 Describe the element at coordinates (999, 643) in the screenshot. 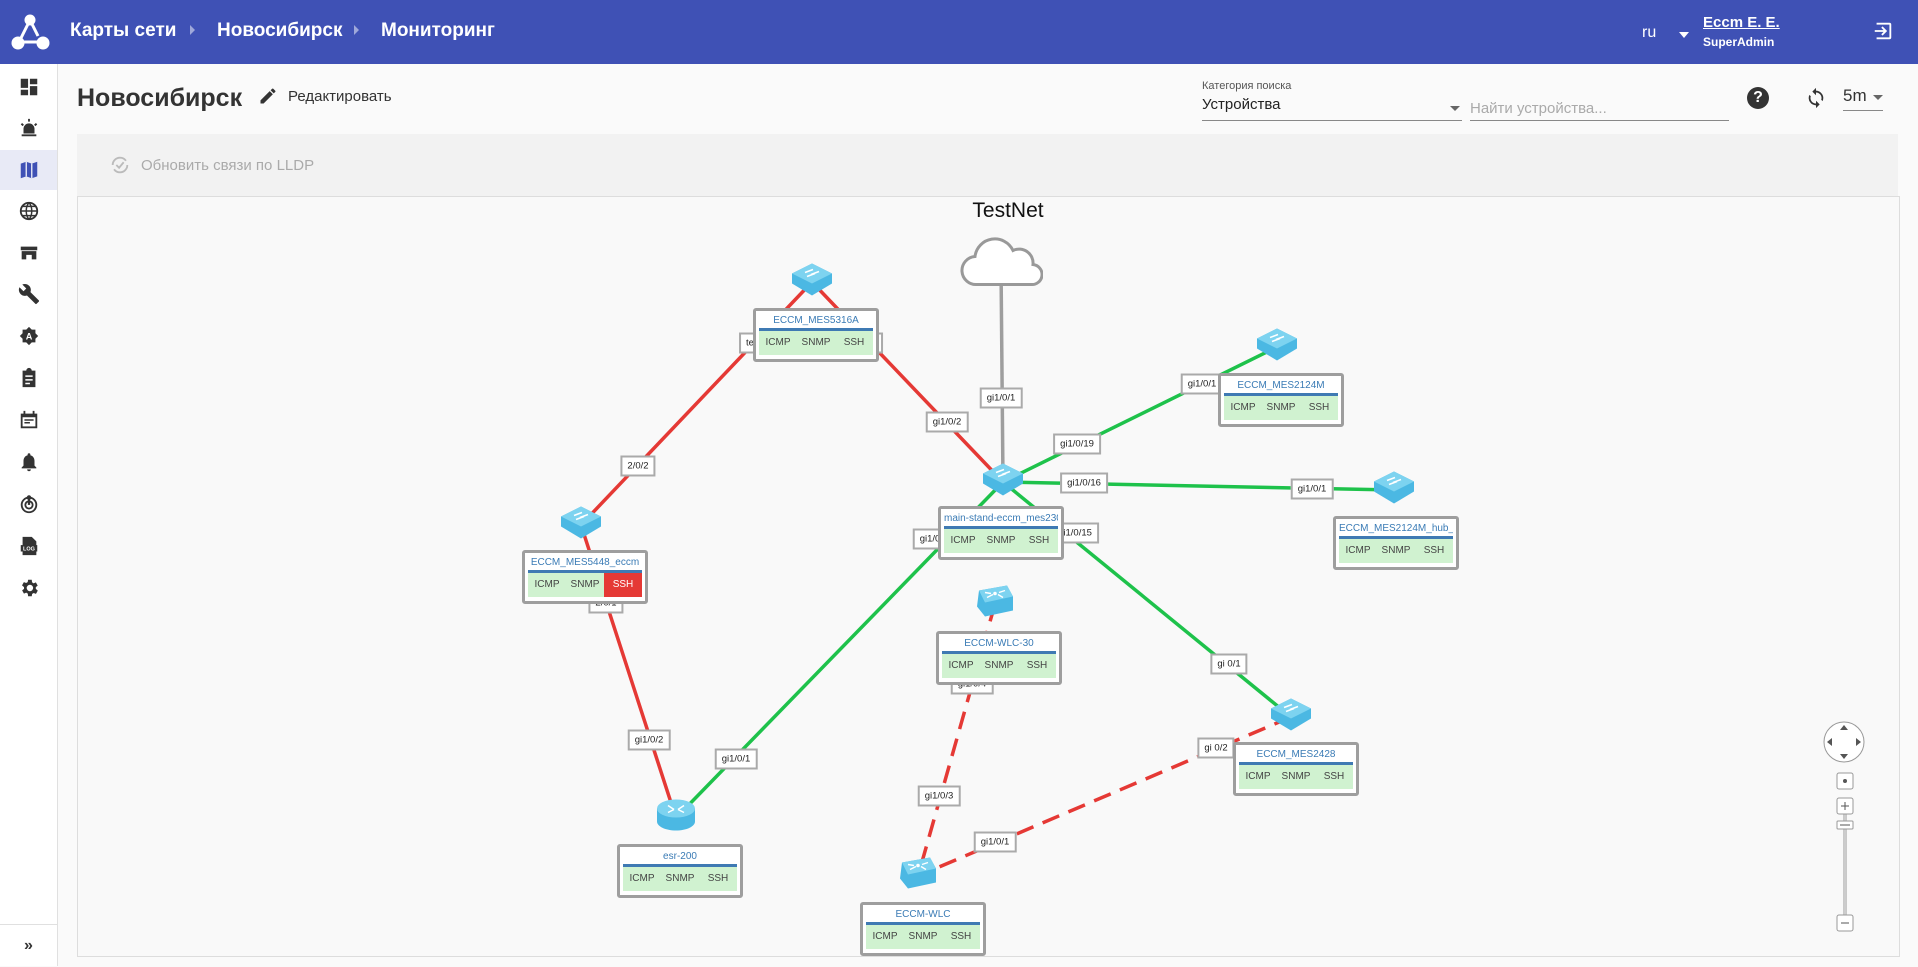

I see `device-name: ECCM-WLC-30` at that location.